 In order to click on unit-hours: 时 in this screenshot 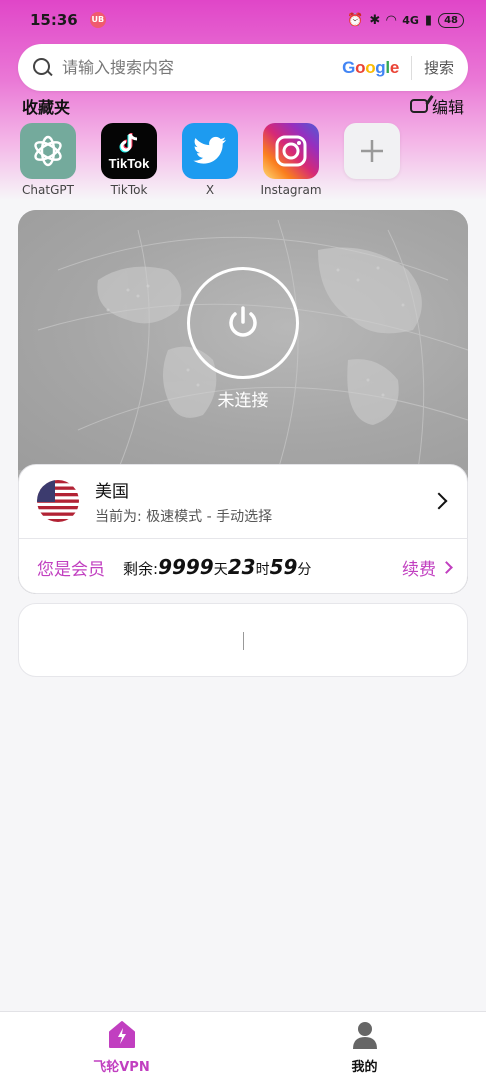, I will do `click(262, 570)`.